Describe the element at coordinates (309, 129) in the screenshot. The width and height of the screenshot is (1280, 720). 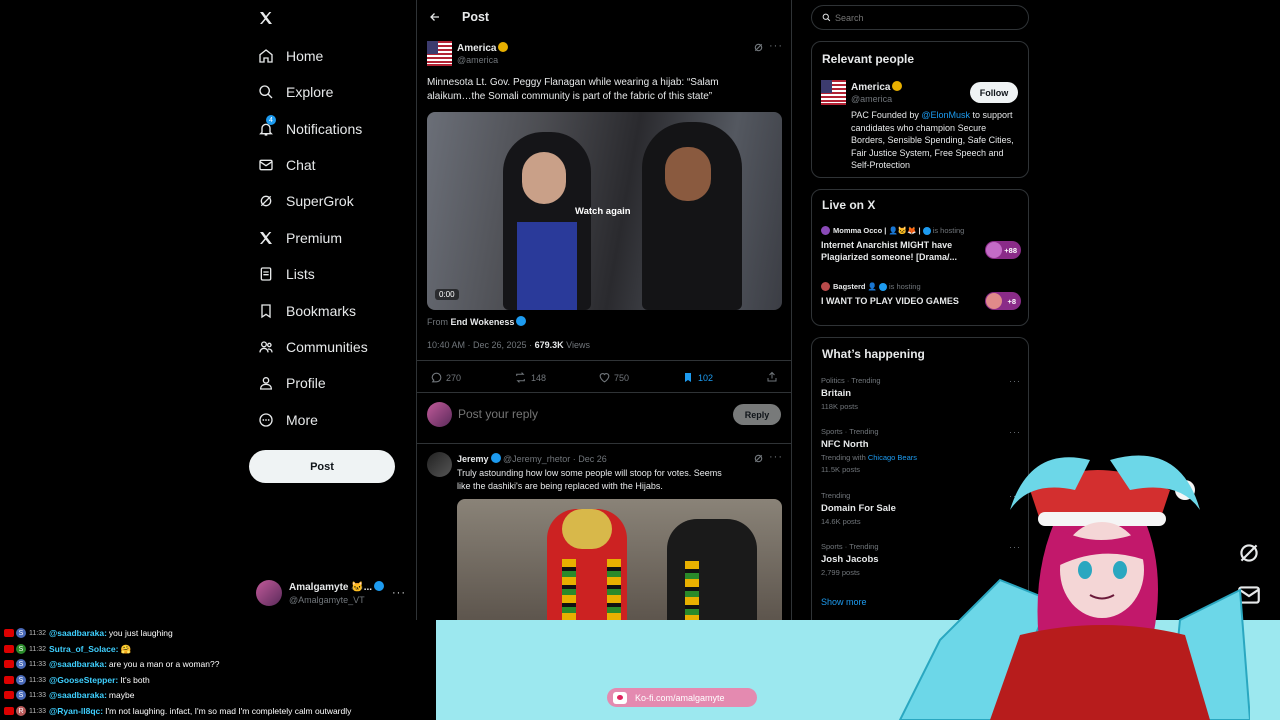
I see `nav-item-notifications: 4 Notifications` at that location.